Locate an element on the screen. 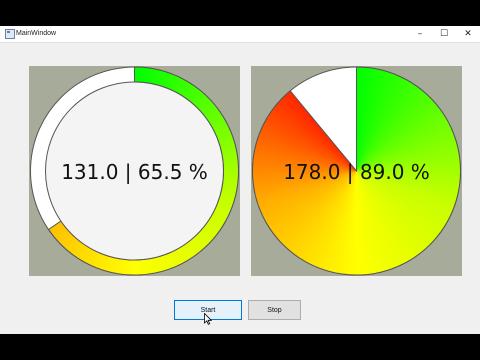 The width and height of the screenshot is (480, 360). window-title: MainWindow is located at coordinates (36, 33).